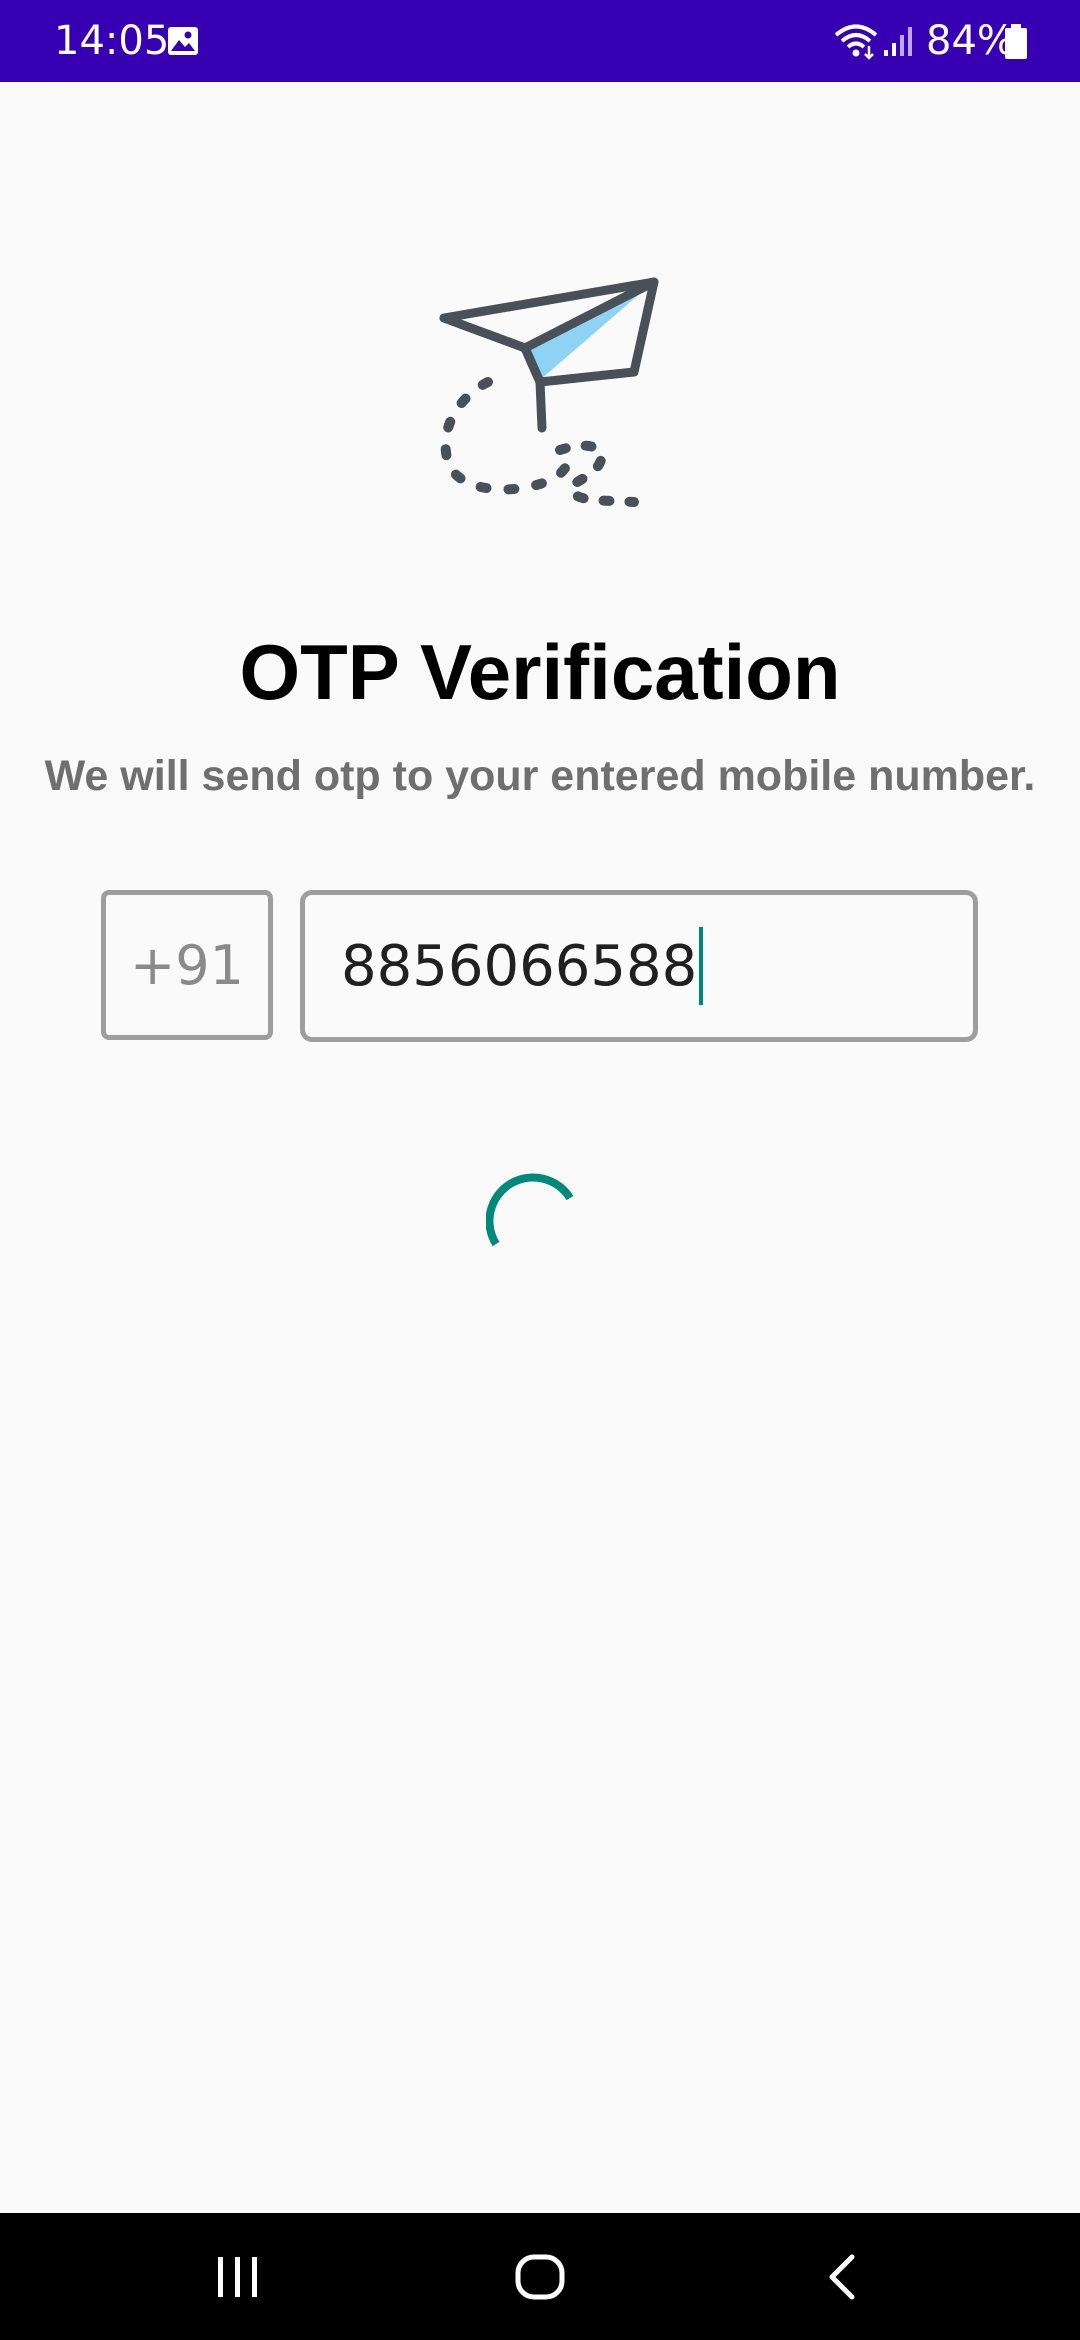 The width and height of the screenshot is (1080, 2340). I want to click on battery-icon, so click(1016, 41).